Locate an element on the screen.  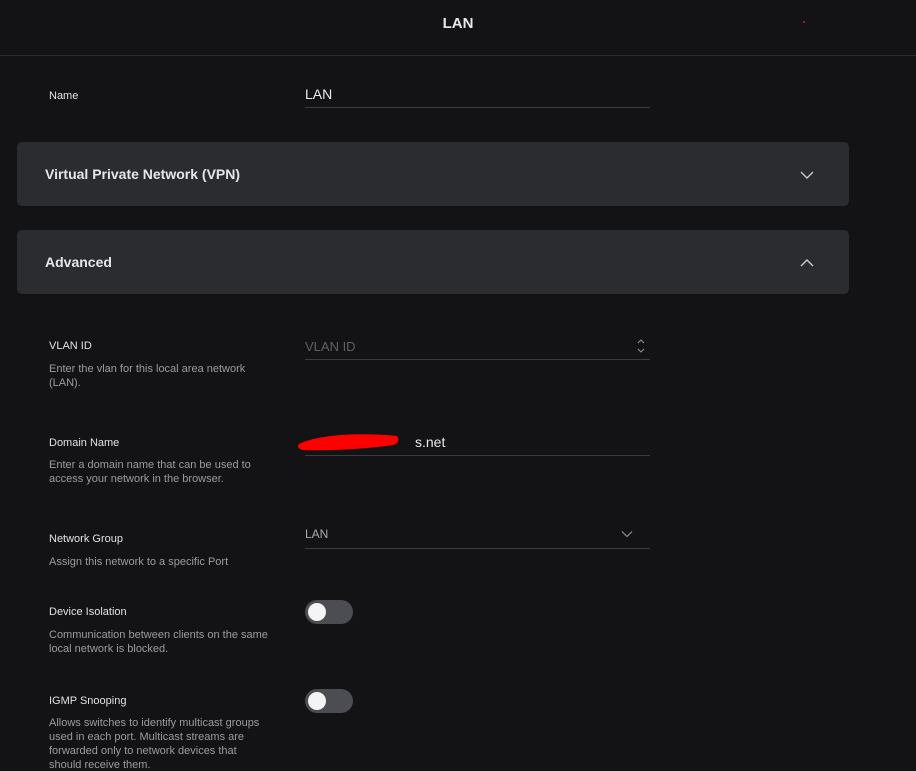
device-isolation-toggle is located at coordinates (329, 612).